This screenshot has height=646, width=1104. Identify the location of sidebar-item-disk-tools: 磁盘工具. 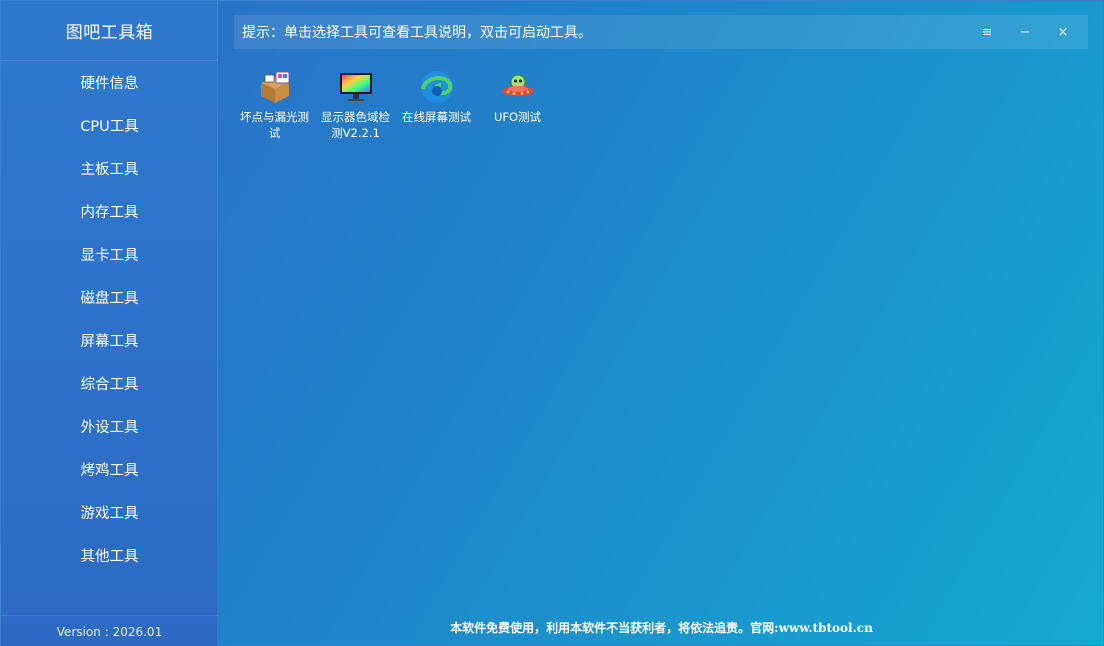
(109, 297).